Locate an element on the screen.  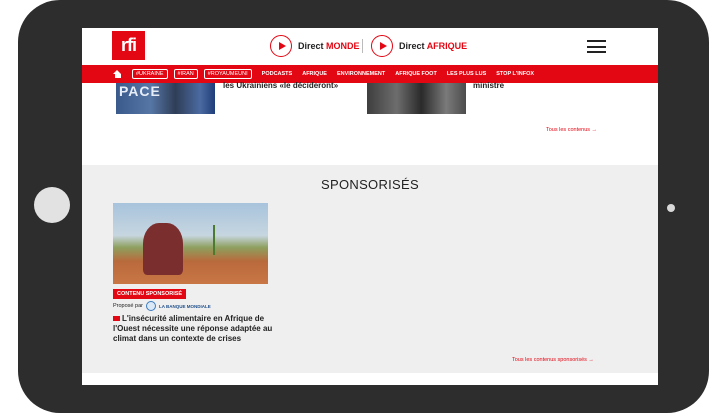
hamburger-menu-icon is located at coordinates (596, 46).